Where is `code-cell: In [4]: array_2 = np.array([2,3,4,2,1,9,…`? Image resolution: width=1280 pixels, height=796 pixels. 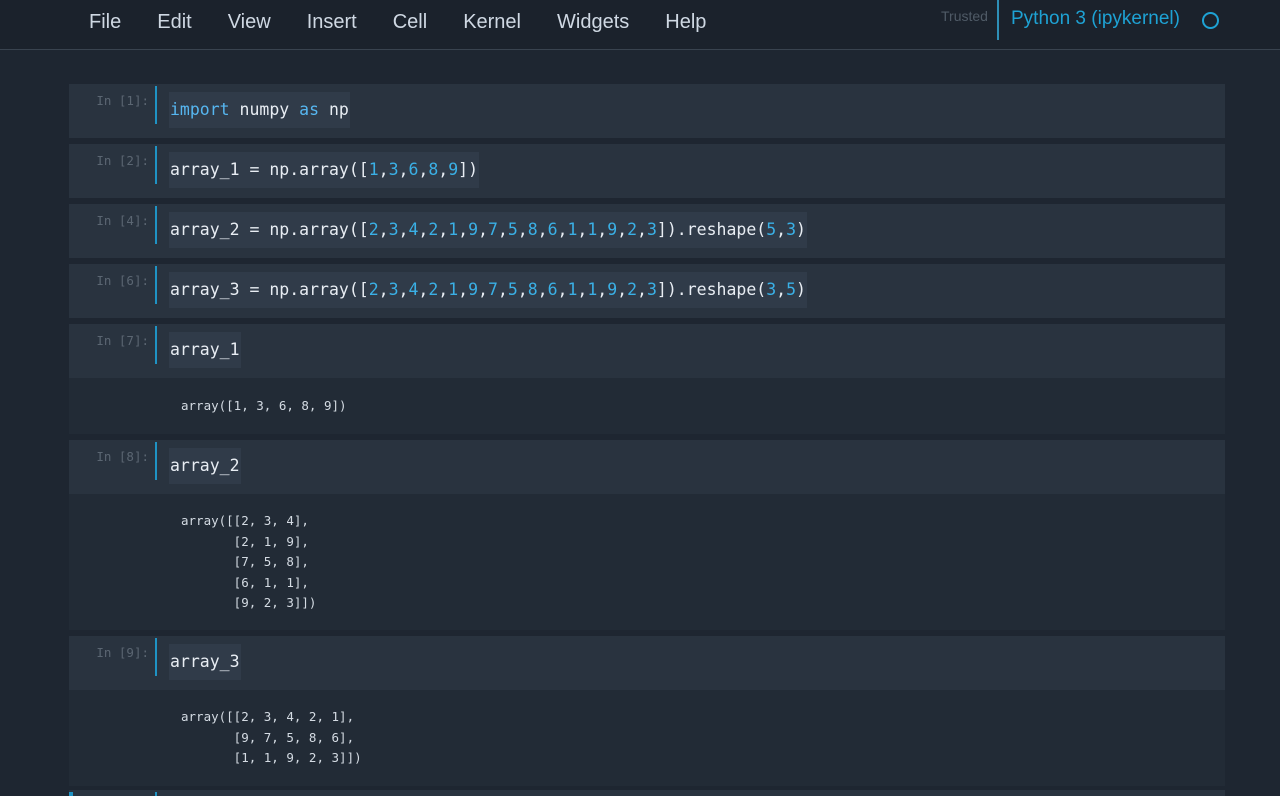 code-cell: In [4]: array_2 = np.array([2,3,4,2,1,9,… is located at coordinates (647, 231).